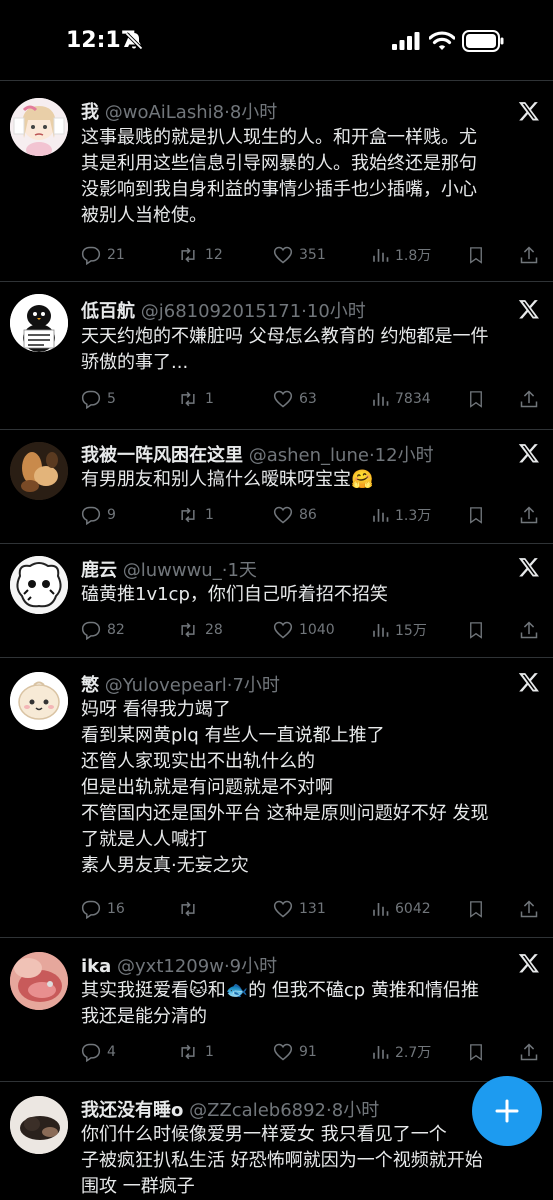  I want to click on user-handle: @ZZcaleb6892, so click(257, 1110).